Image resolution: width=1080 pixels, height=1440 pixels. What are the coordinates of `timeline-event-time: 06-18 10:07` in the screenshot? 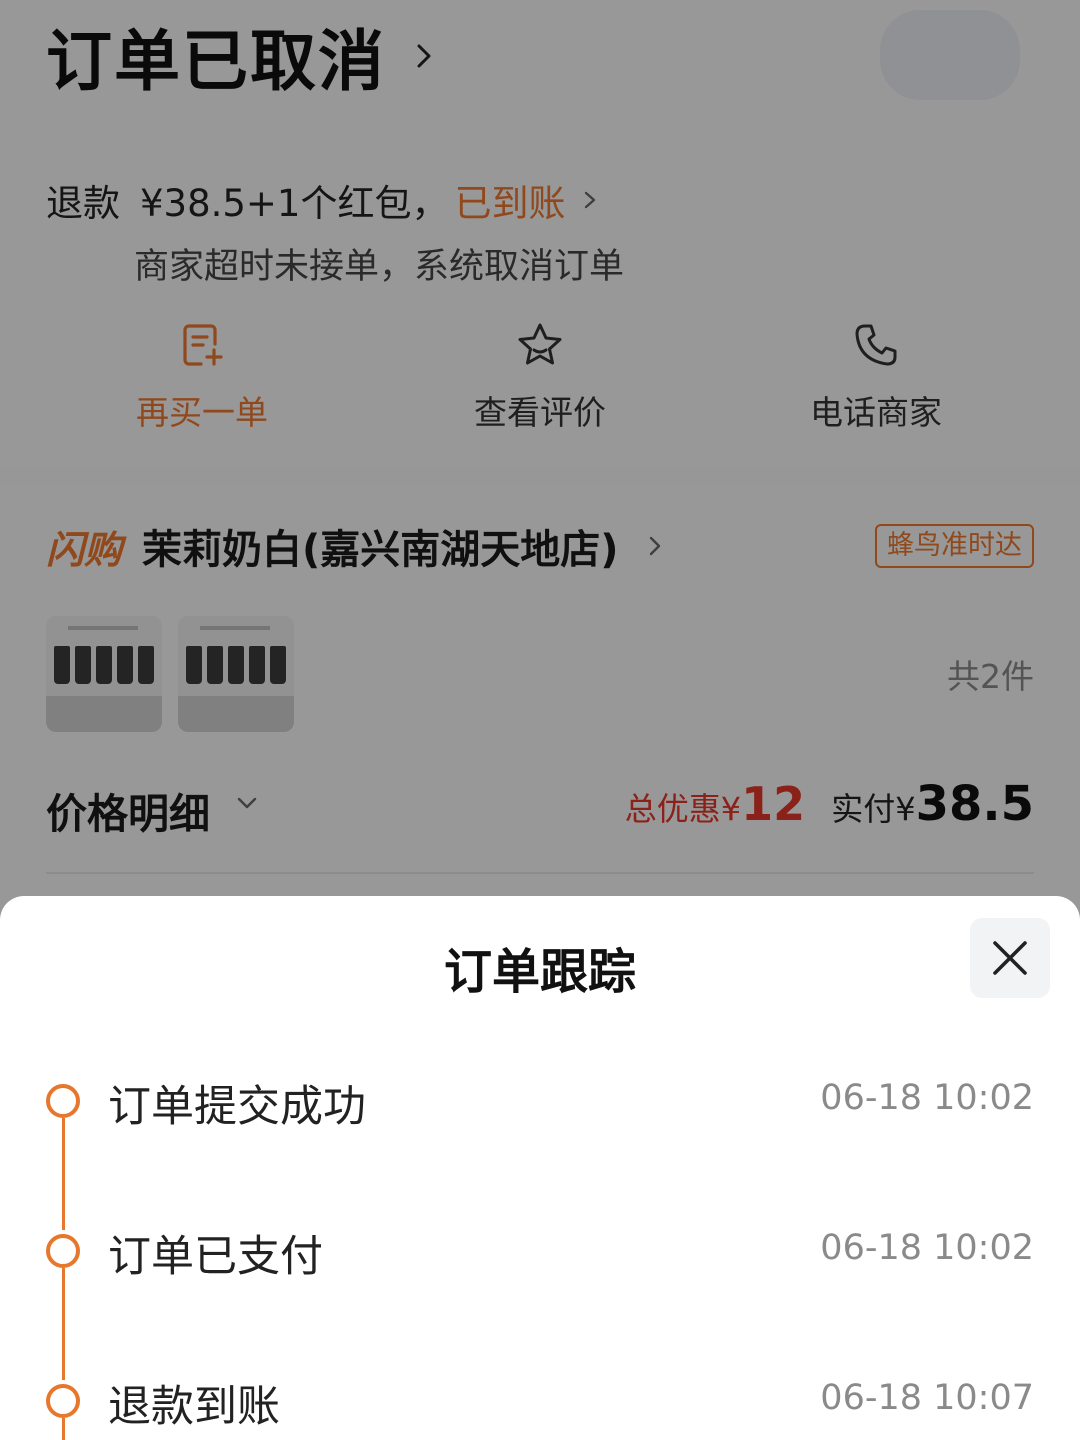 It's located at (927, 1398).